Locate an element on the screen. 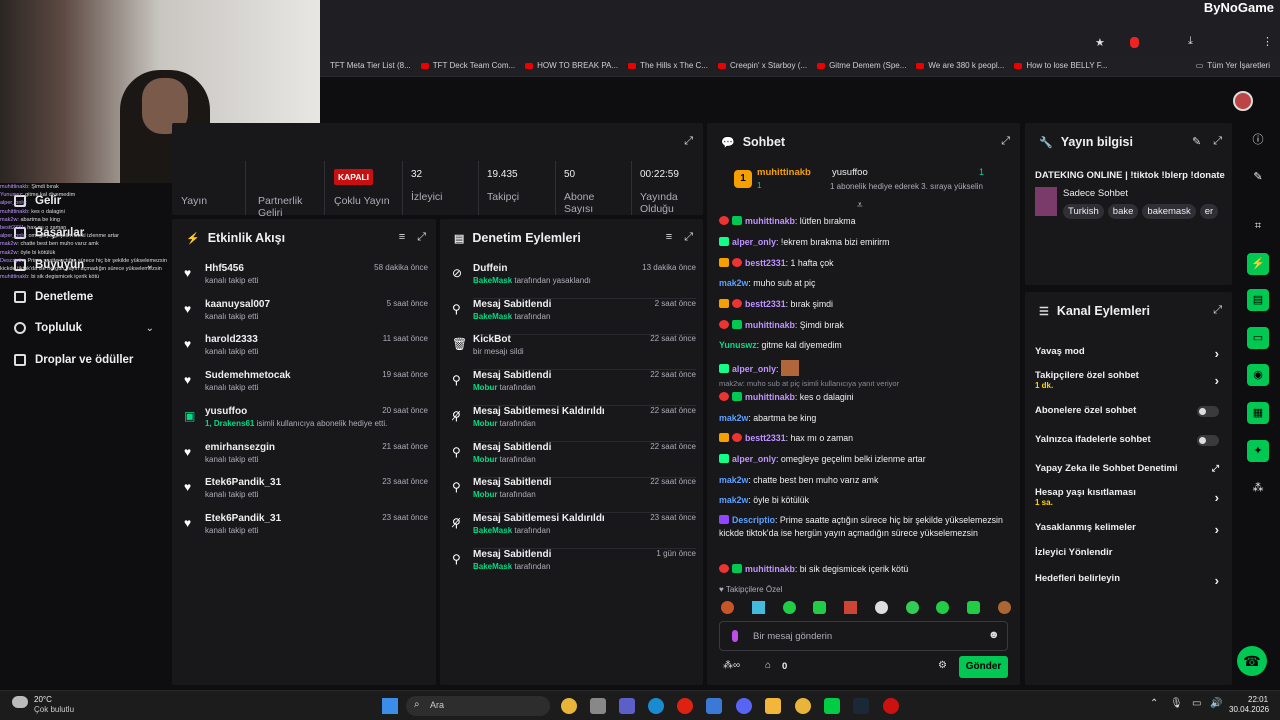 The height and width of the screenshot is (720, 1280). star-icon: ★ is located at coordinates (1100, 42).